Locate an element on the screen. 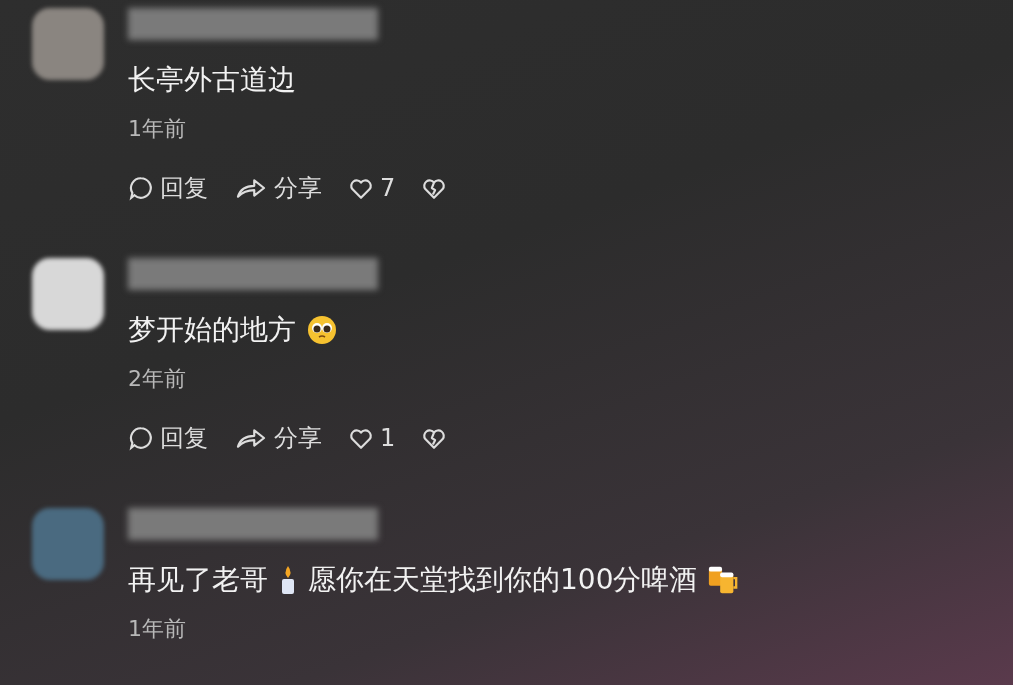 The height and width of the screenshot is (685, 1013). comment-text: 长亭外古道边 is located at coordinates (212, 80).